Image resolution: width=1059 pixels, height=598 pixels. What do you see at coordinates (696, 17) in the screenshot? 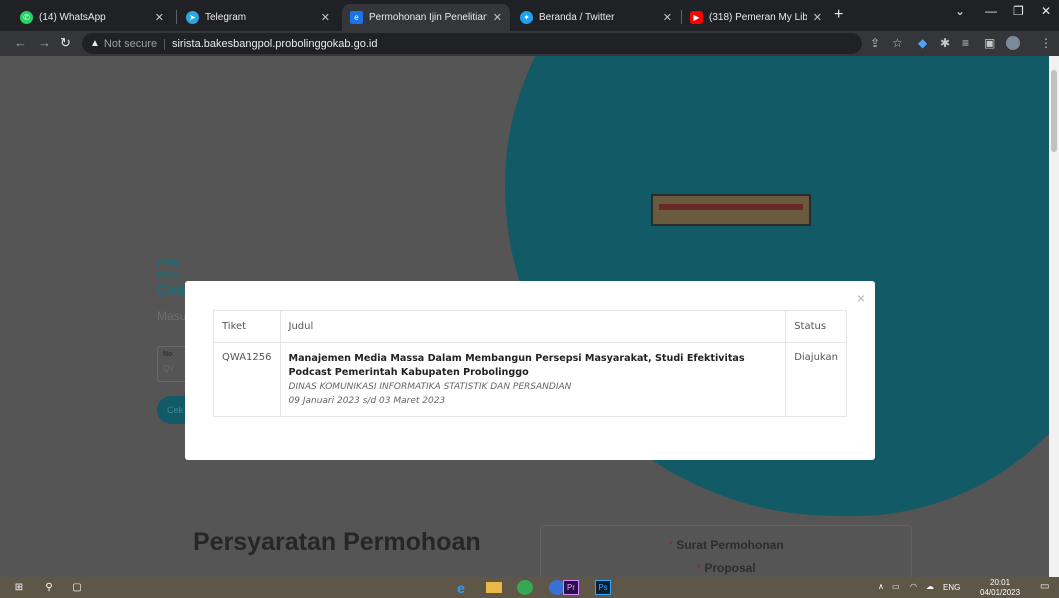
I see `youtube-icon: ▶` at bounding box center [696, 17].